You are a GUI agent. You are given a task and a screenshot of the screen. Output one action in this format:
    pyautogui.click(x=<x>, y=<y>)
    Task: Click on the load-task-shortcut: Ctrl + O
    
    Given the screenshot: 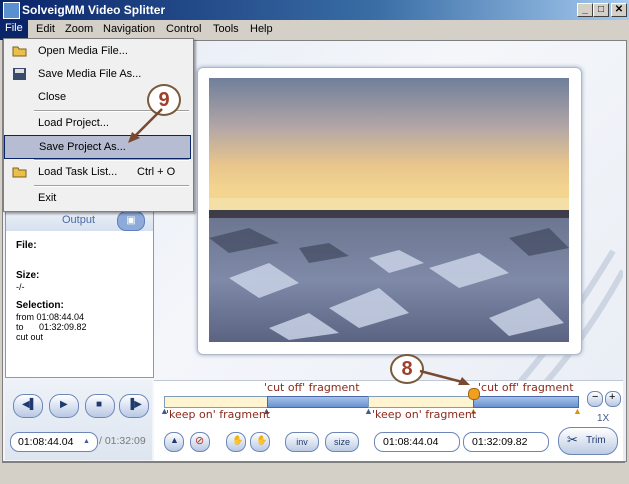 What is the action you would take?
    pyautogui.click(x=156, y=172)
    